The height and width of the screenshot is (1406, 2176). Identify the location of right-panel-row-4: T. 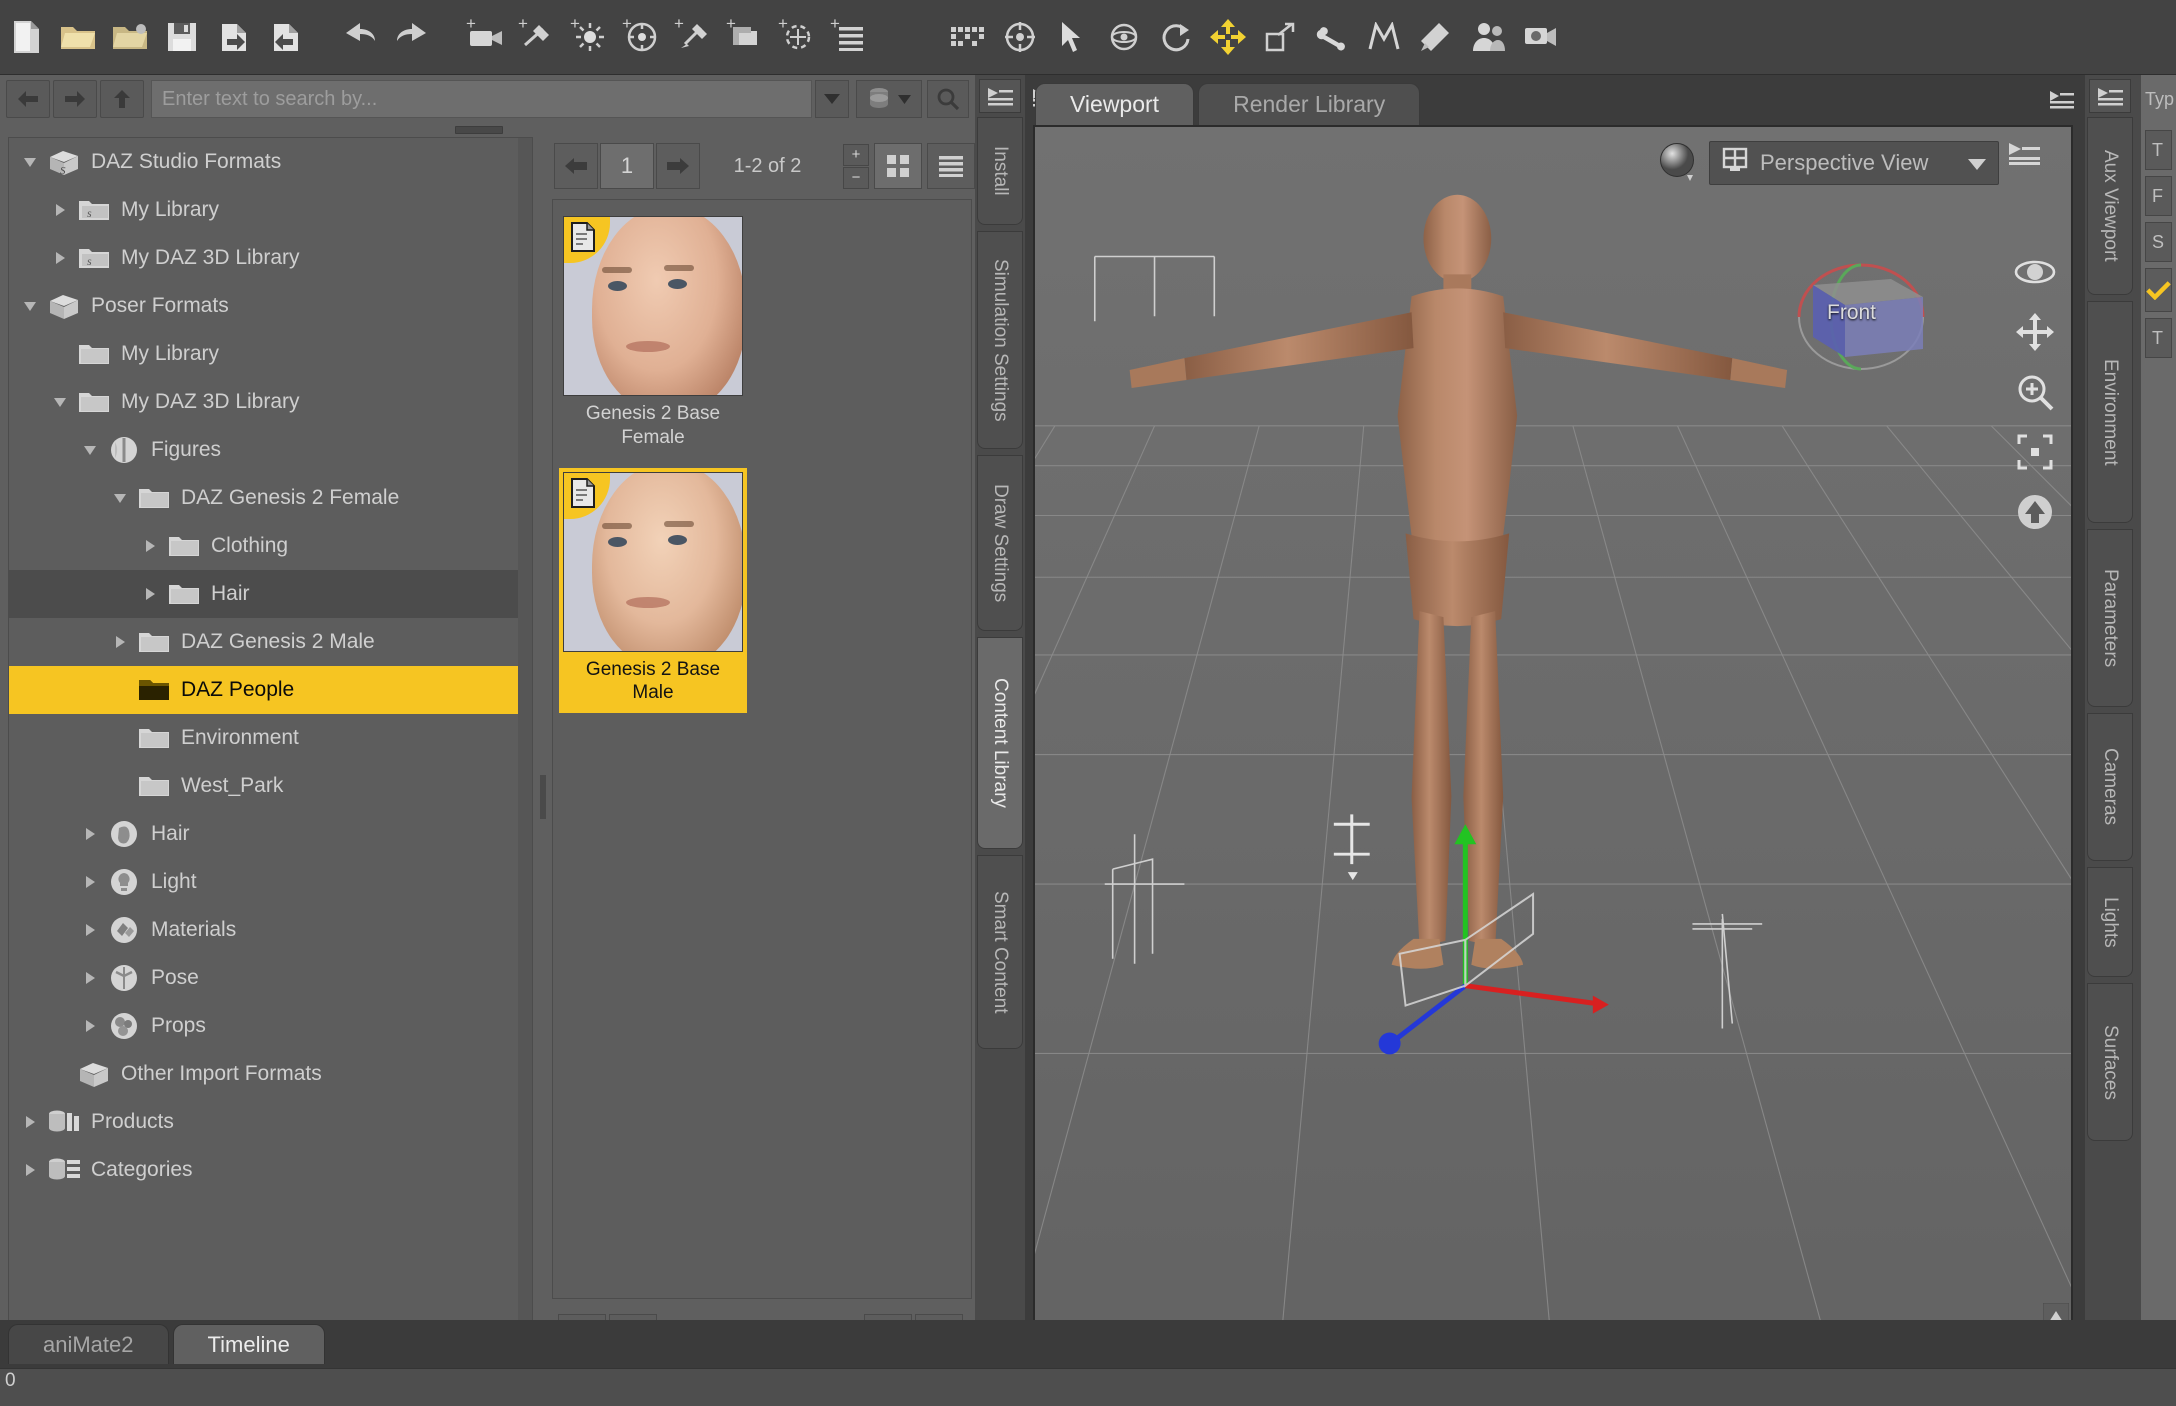
(2158, 338).